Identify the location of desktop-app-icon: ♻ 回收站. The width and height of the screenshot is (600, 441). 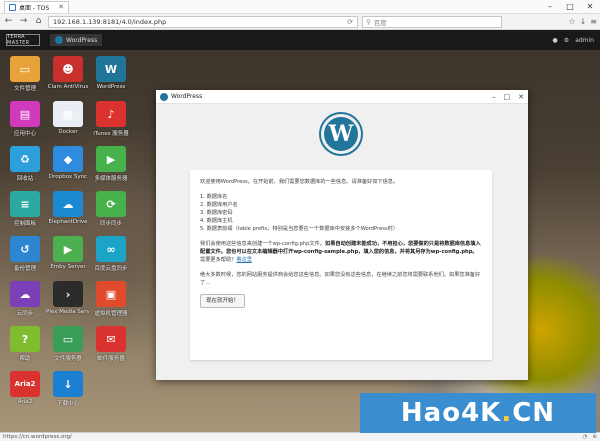
(25, 164).